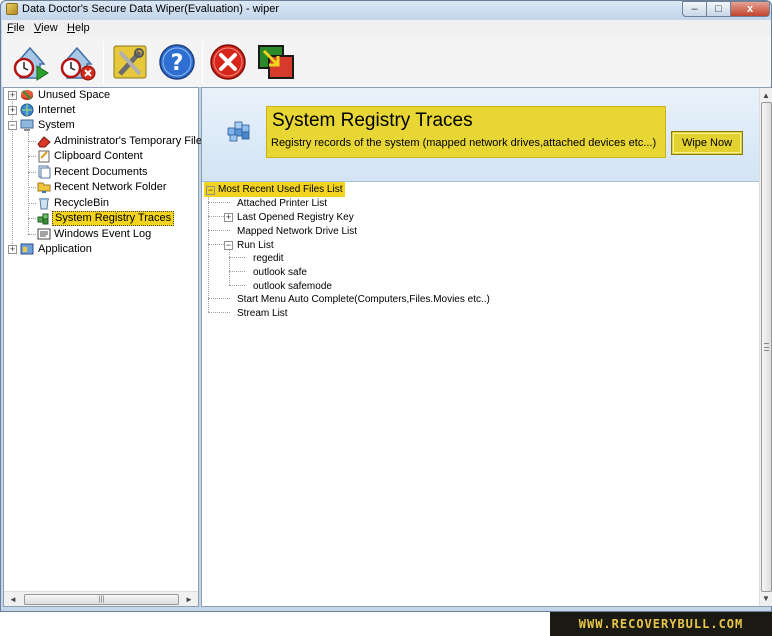 The image size is (772, 636). I want to click on tree-item-label: Stream List, so click(262, 313).